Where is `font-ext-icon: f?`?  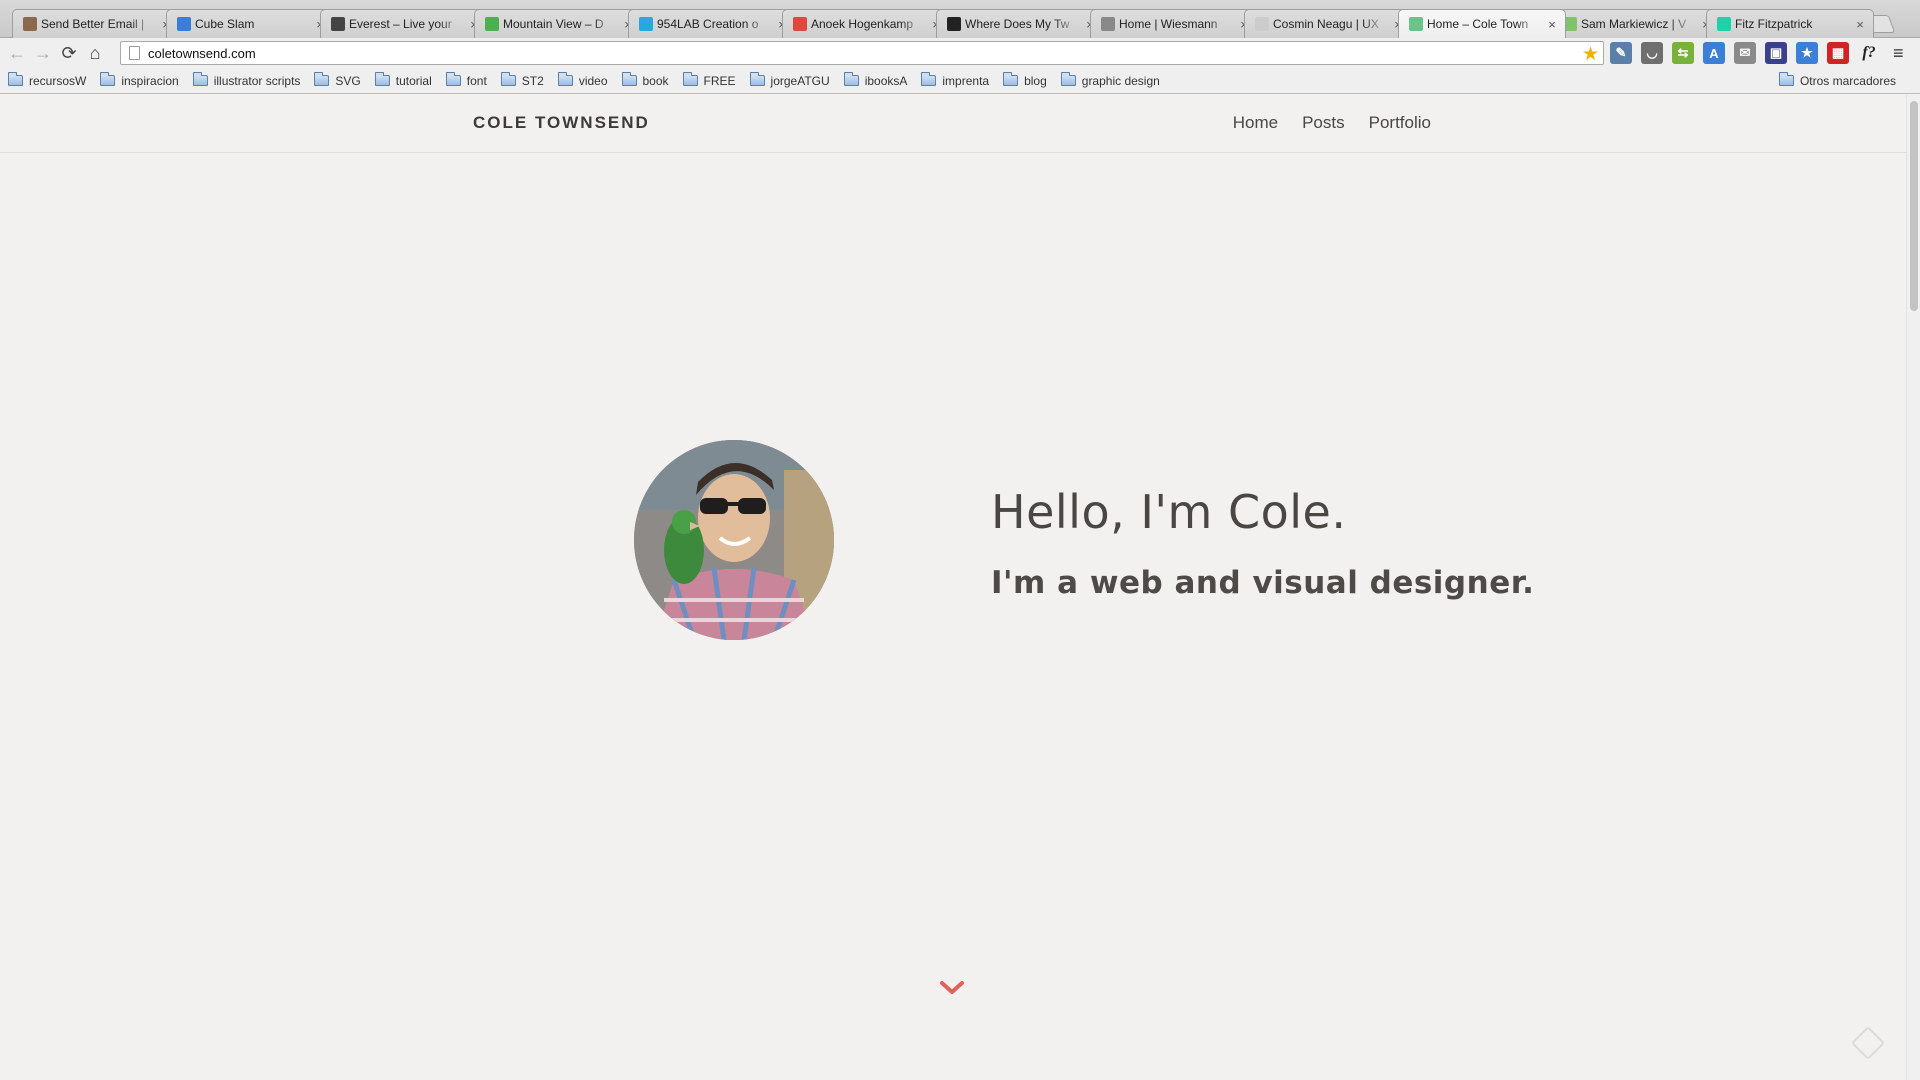
font-ext-icon: f? is located at coordinates (1869, 53).